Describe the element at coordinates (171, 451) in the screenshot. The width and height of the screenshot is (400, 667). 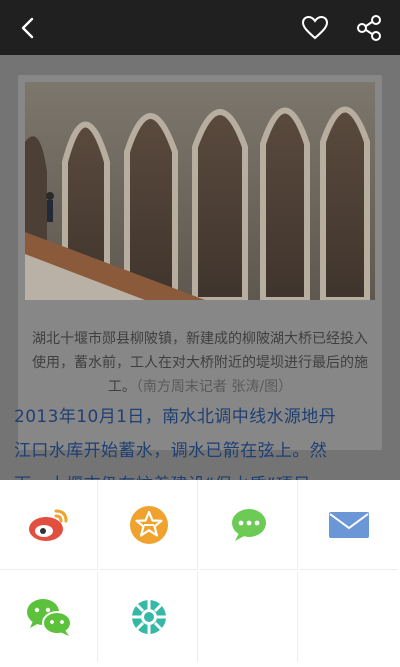
I see `article-line: 江口水库开始蓄水，调水已箭在弦上。然` at that location.